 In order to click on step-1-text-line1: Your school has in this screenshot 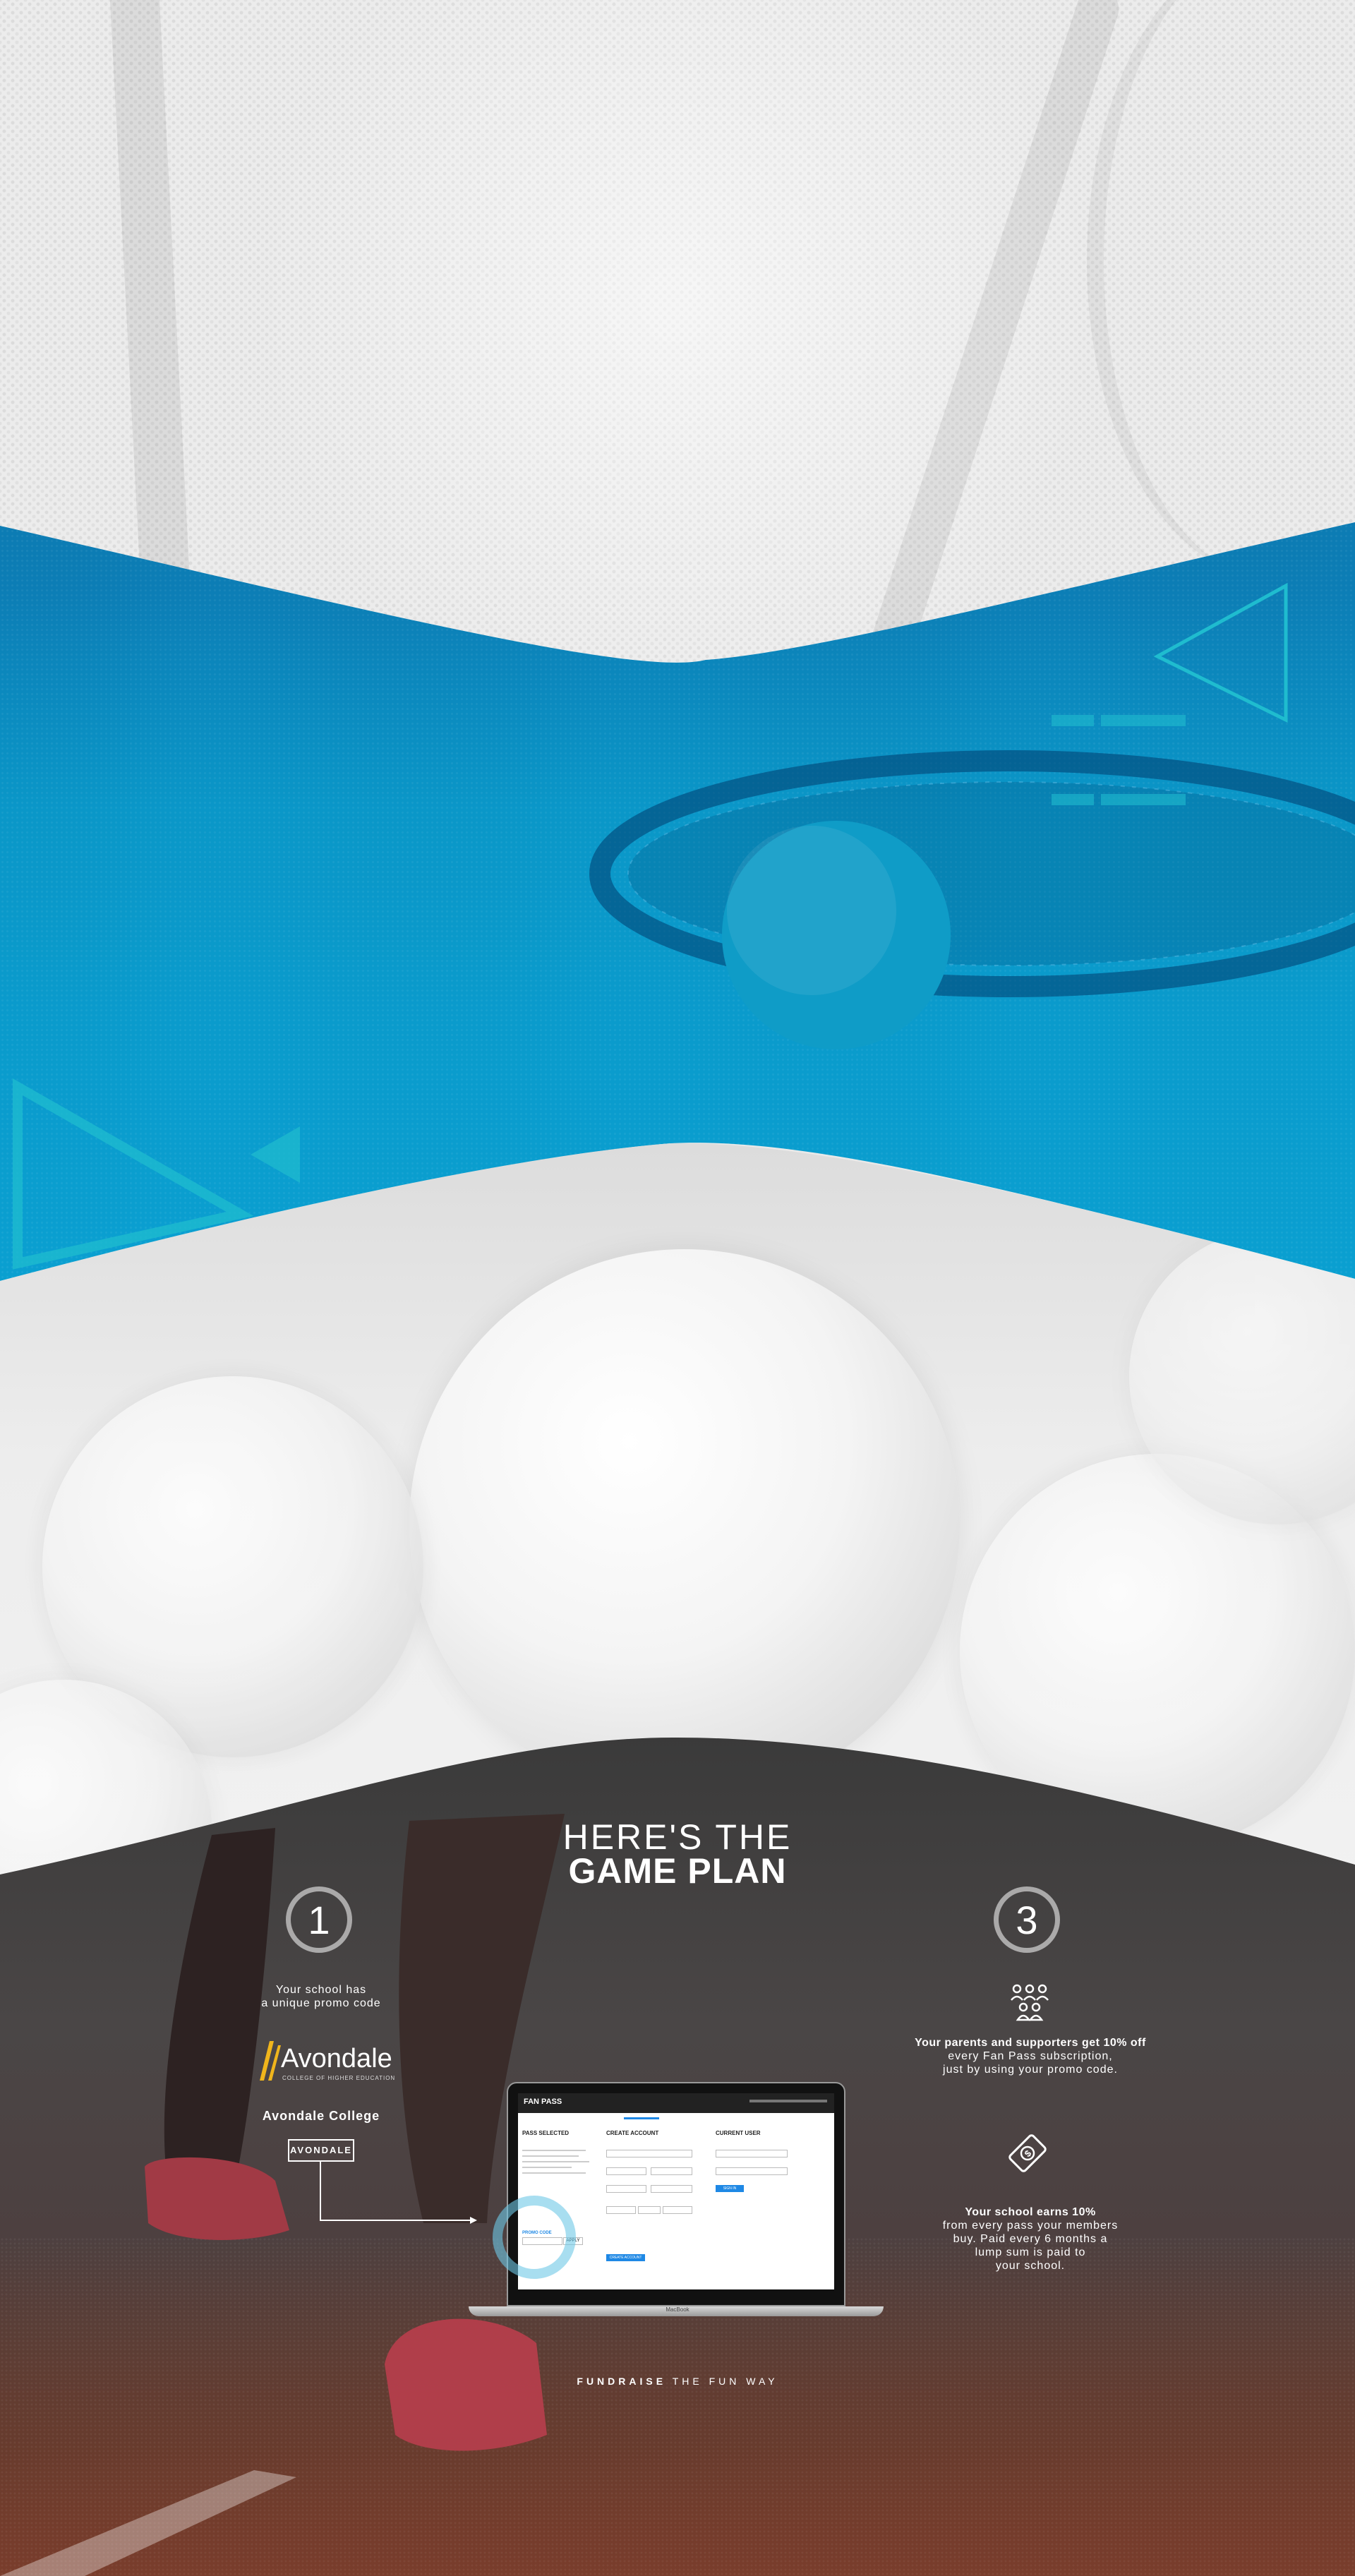, I will do `click(321, 1990)`.